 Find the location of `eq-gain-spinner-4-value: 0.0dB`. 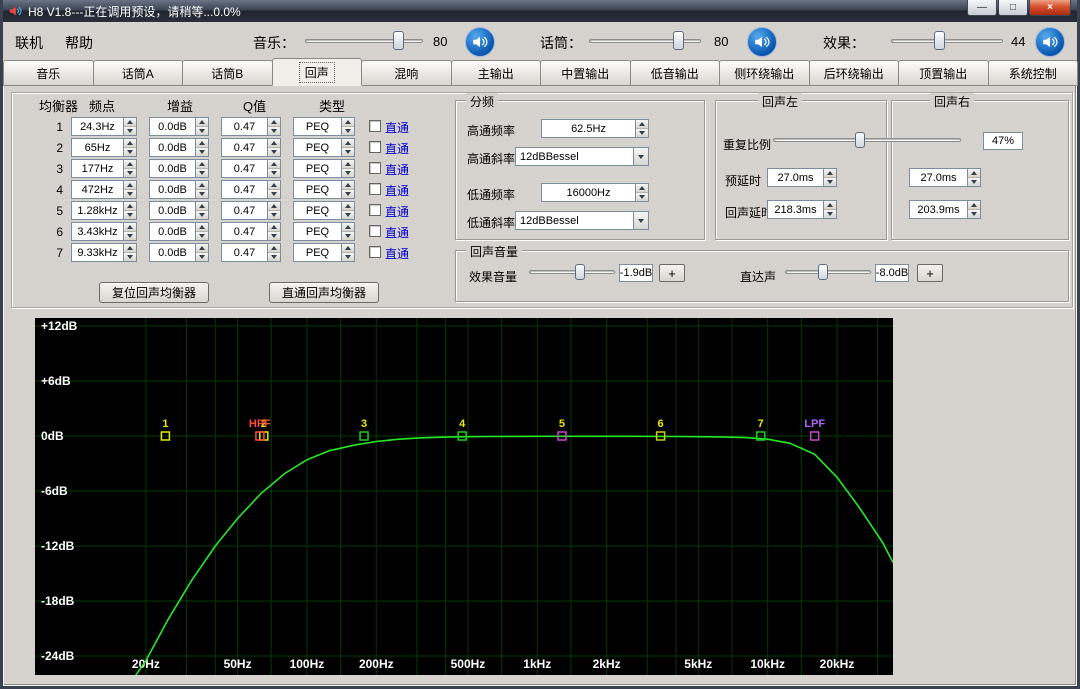

eq-gain-spinner-4-value: 0.0dB is located at coordinates (172, 189).